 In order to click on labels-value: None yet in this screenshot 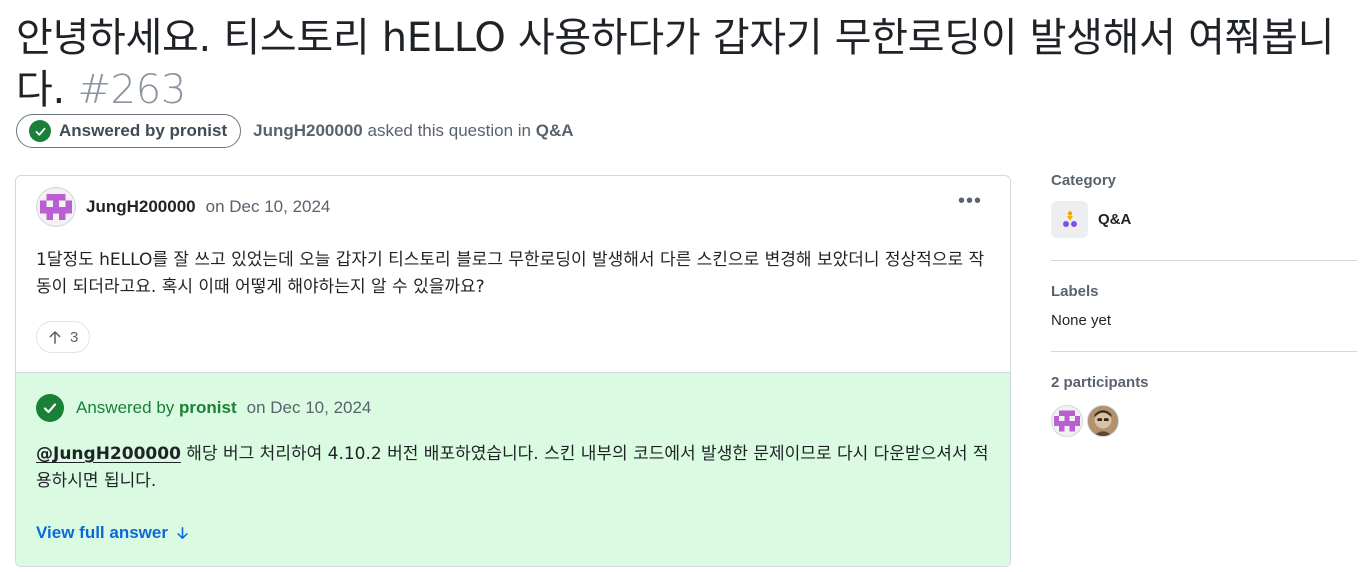, I will do `click(1081, 320)`.